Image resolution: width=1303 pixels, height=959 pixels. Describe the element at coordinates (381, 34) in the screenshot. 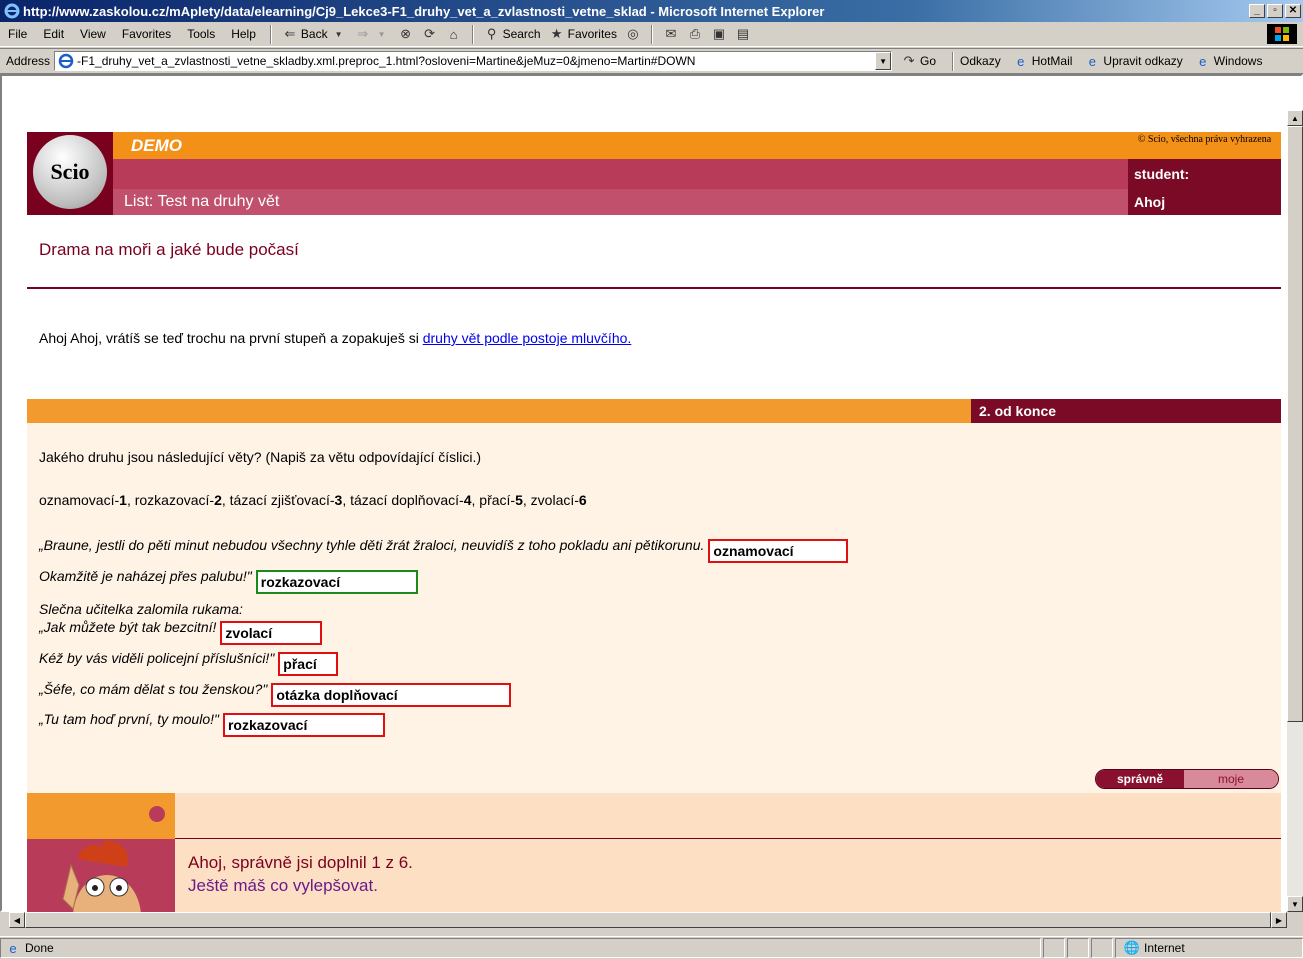

I see `dropdown-arrow-icon: ▼` at that location.